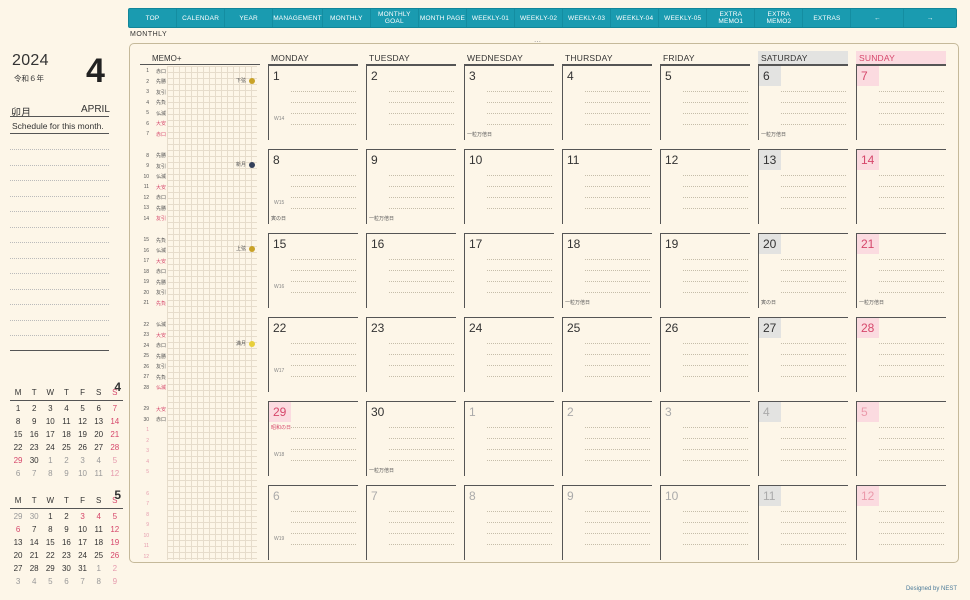 This screenshot has height=600, width=970. What do you see at coordinates (443, 18) in the screenshot?
I see `nav-tab-month-page: MONTH PAGE` at bounding box center [443, 18].